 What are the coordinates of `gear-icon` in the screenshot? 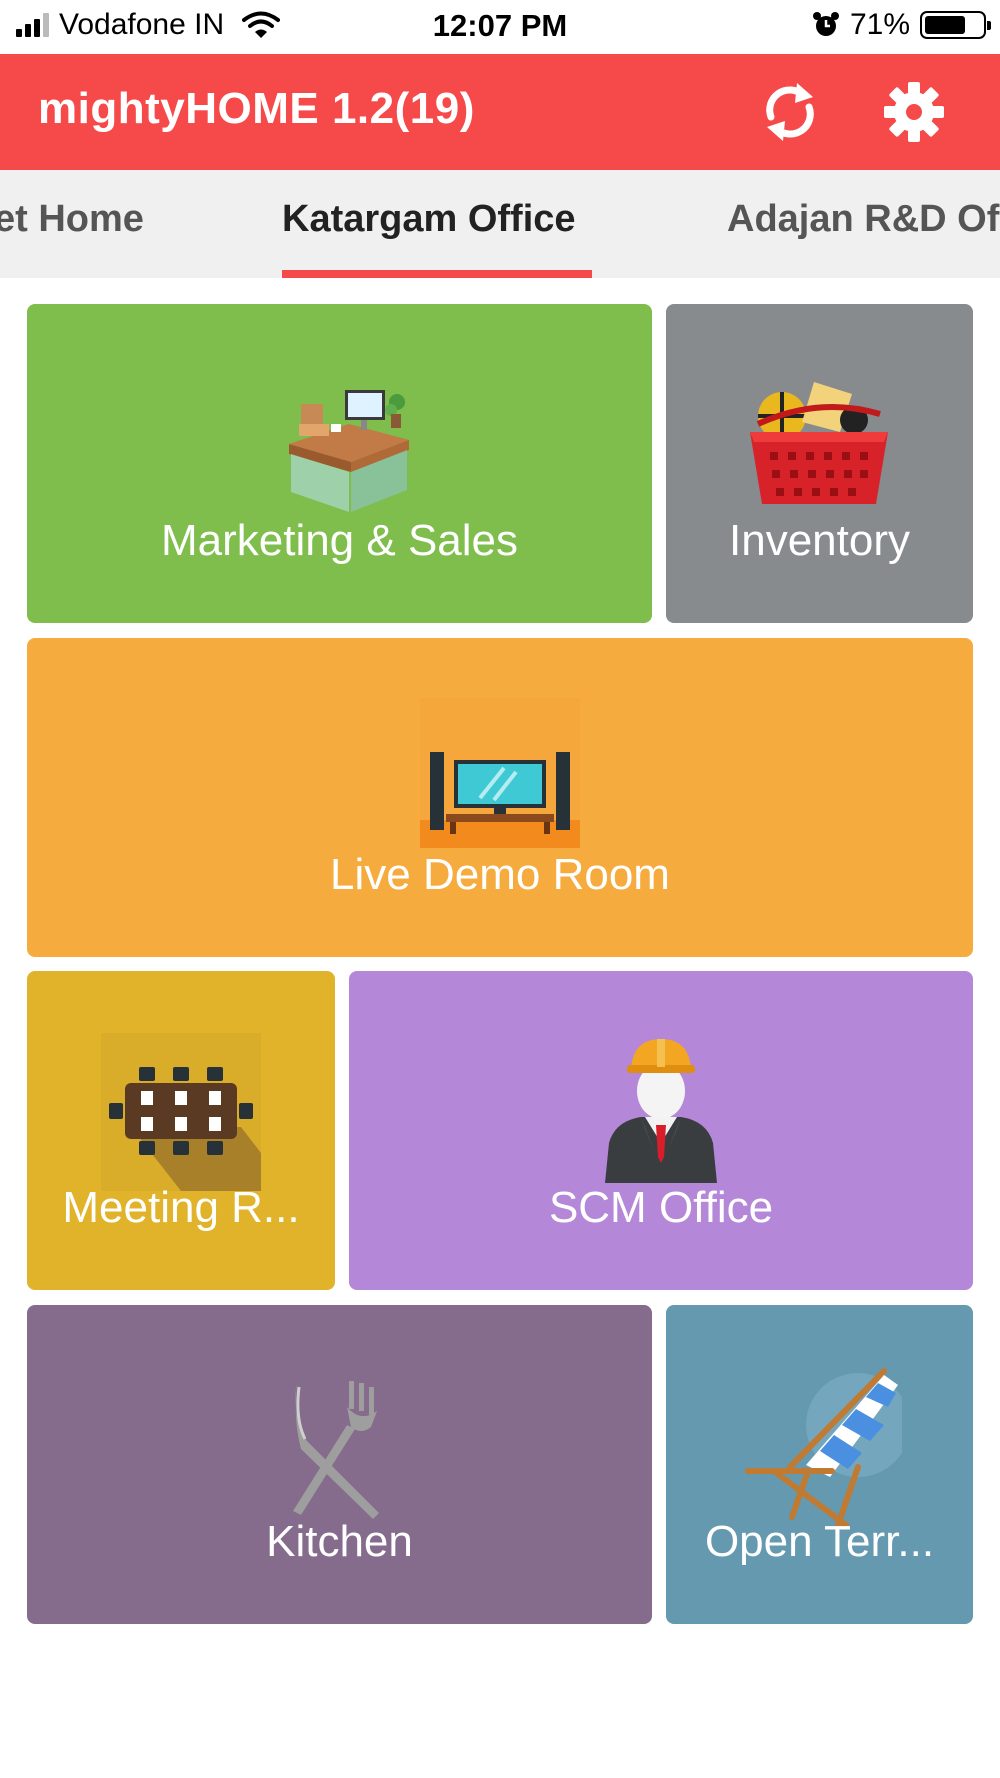 It's located at (914, 112).